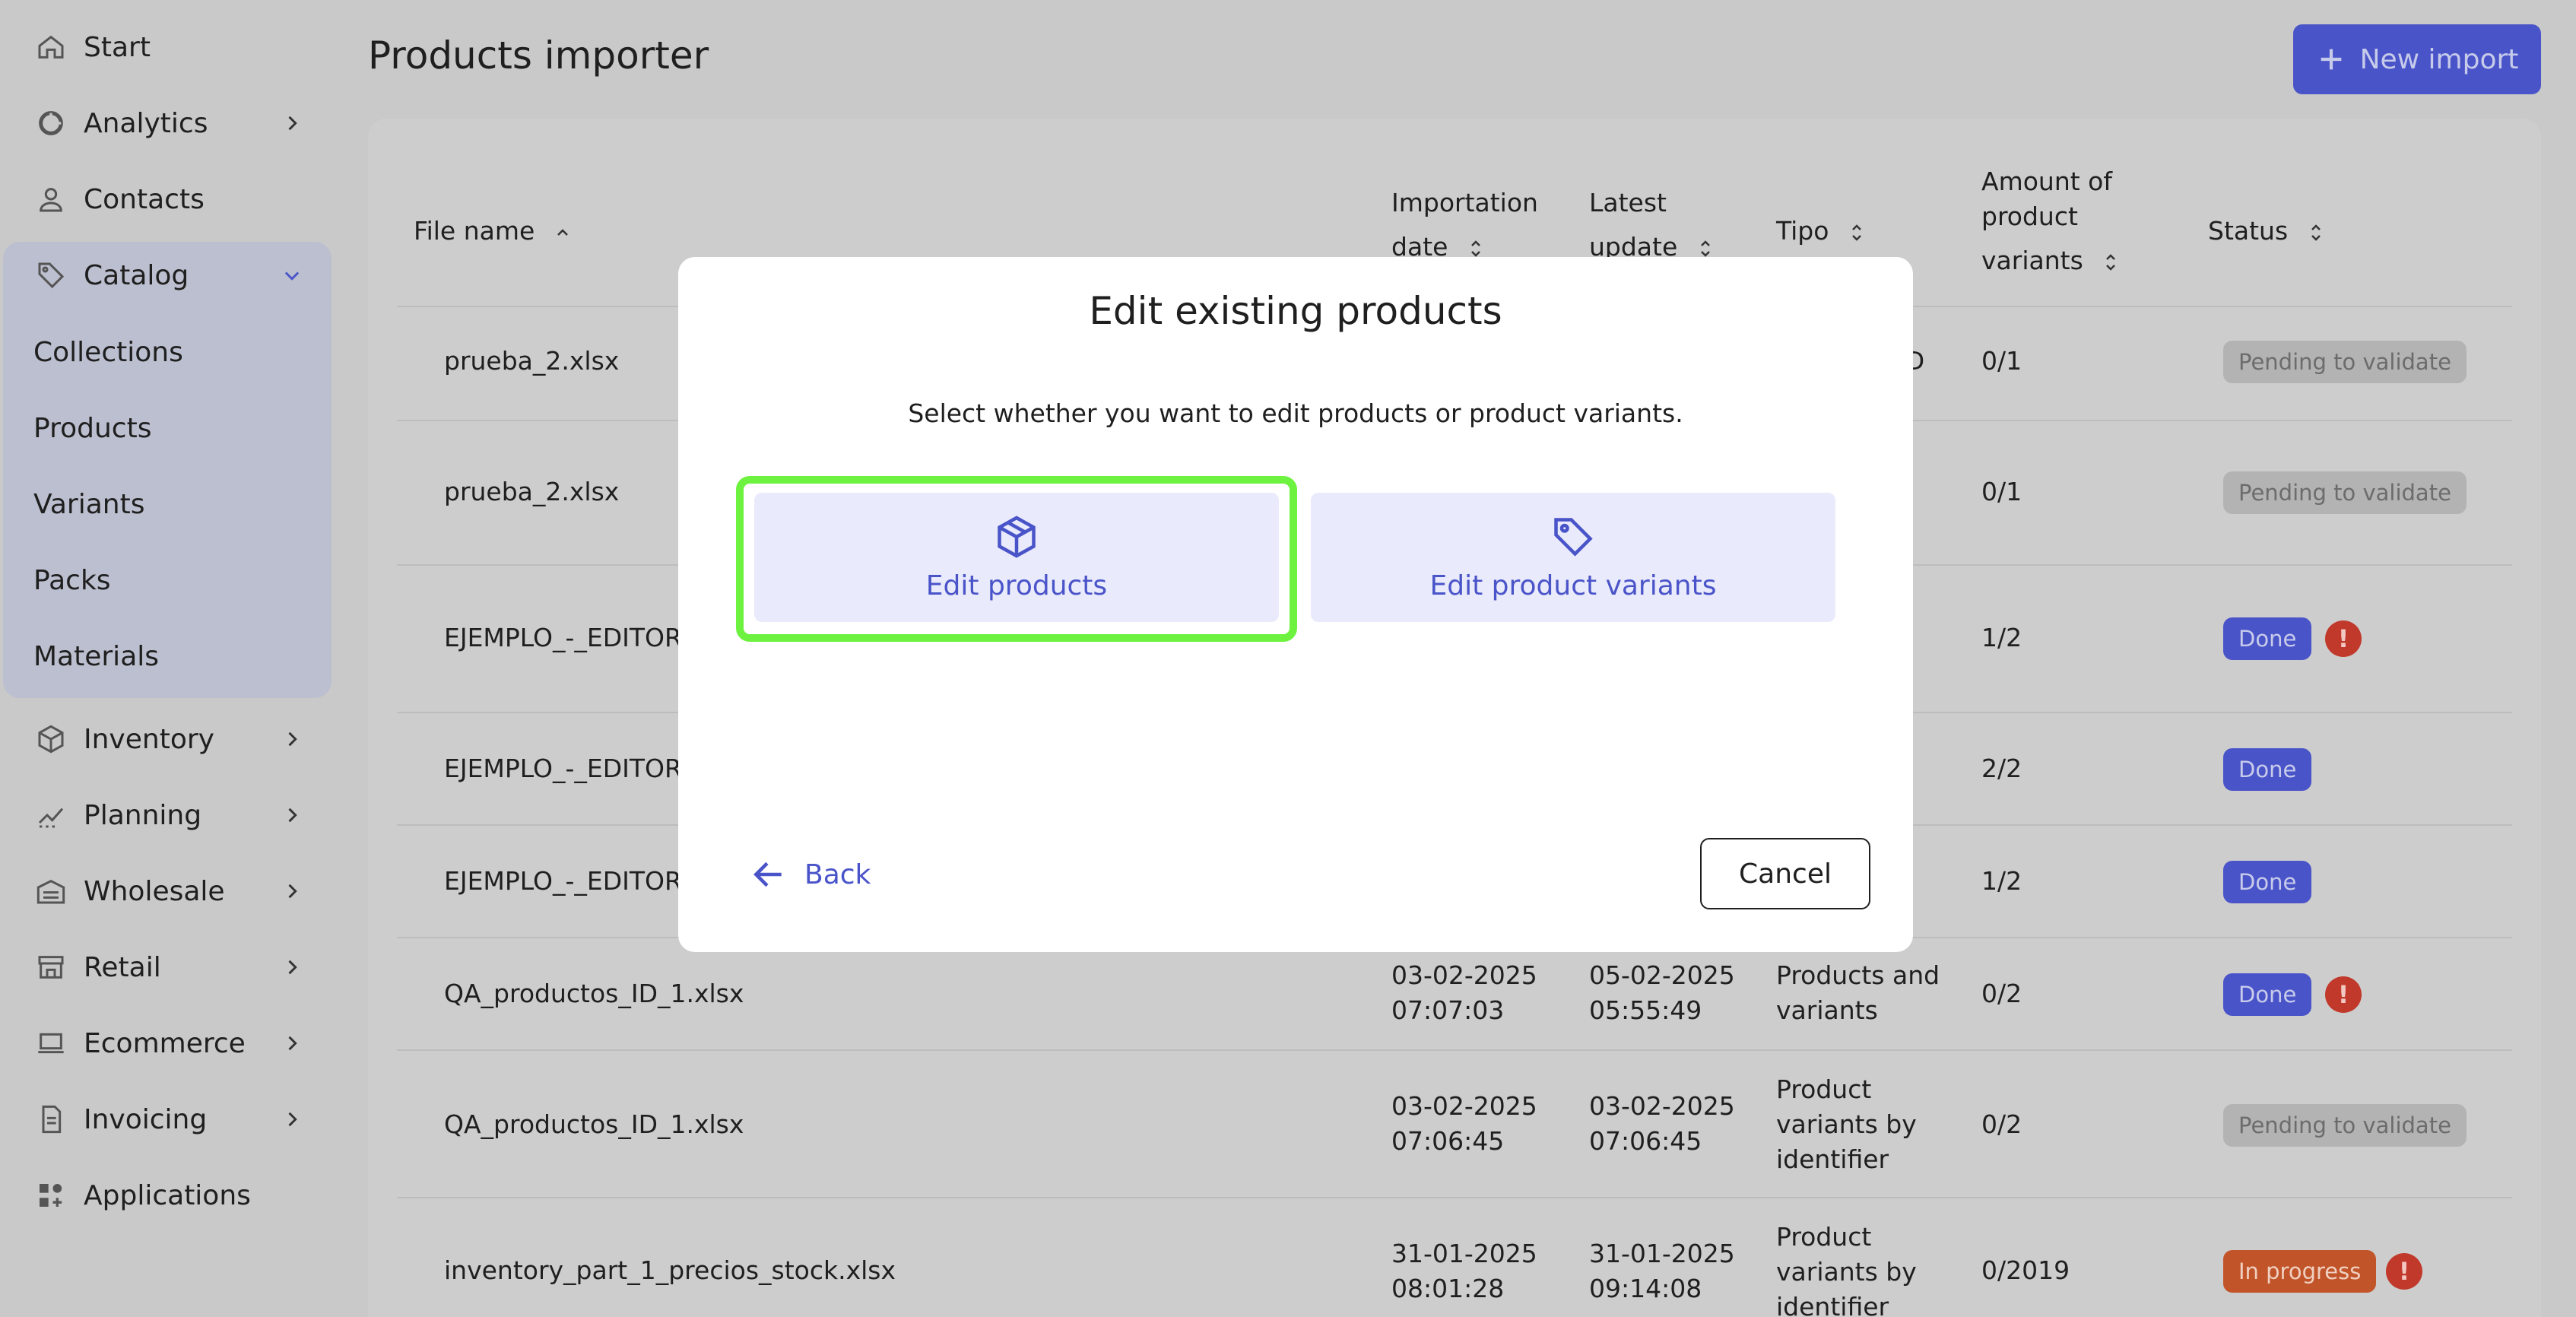 Image resolution: width=2576 pixels, height=1317 pixels. What do you see at coordinates (96, 656) in the screenshot?
I see `sidebar-subitem-materials: Materials` at bounding box center [96, 656].